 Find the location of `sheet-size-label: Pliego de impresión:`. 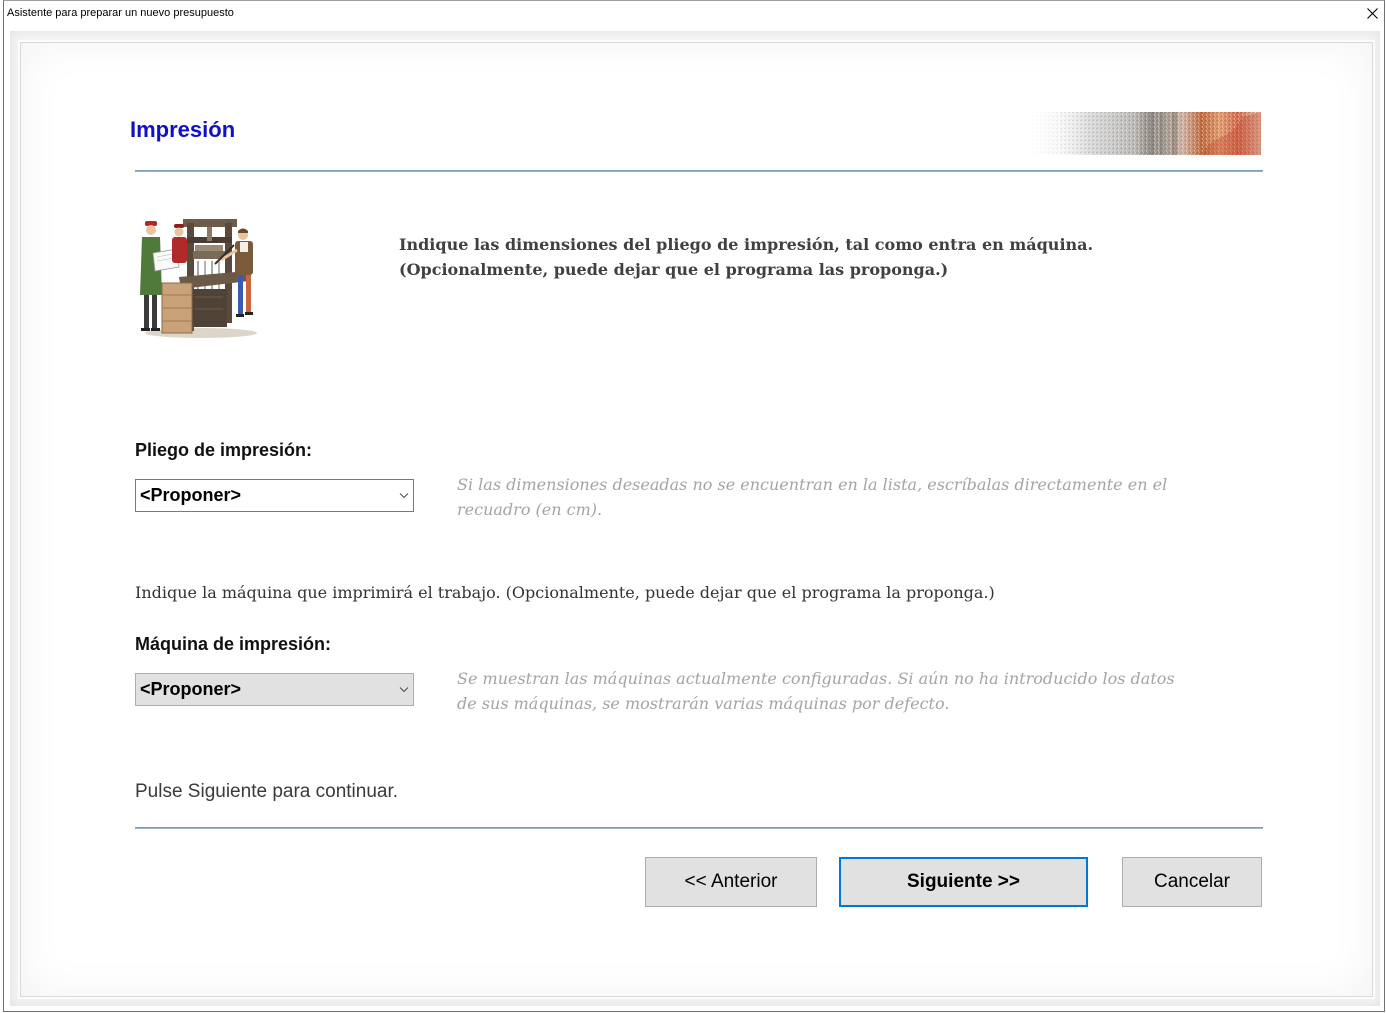

sheet-size-label: Pliego de impresión: is located at coordinates (224, 450).